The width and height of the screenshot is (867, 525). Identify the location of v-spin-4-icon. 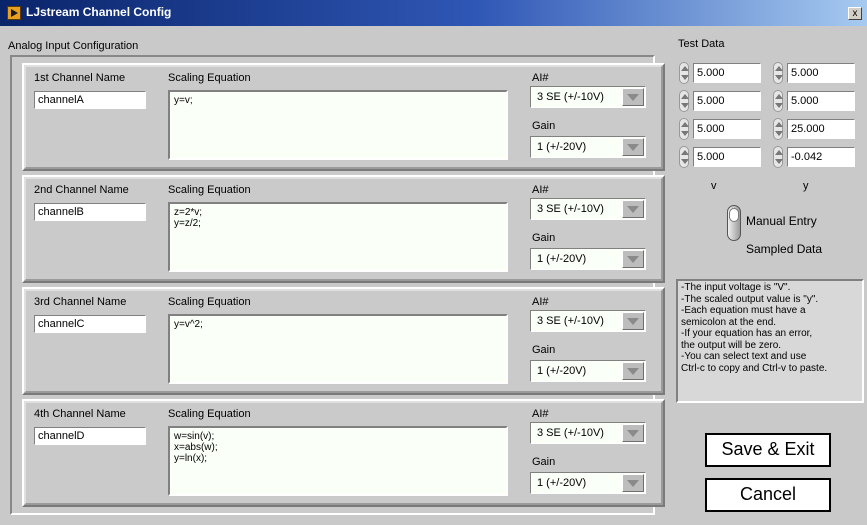
(684, 157).